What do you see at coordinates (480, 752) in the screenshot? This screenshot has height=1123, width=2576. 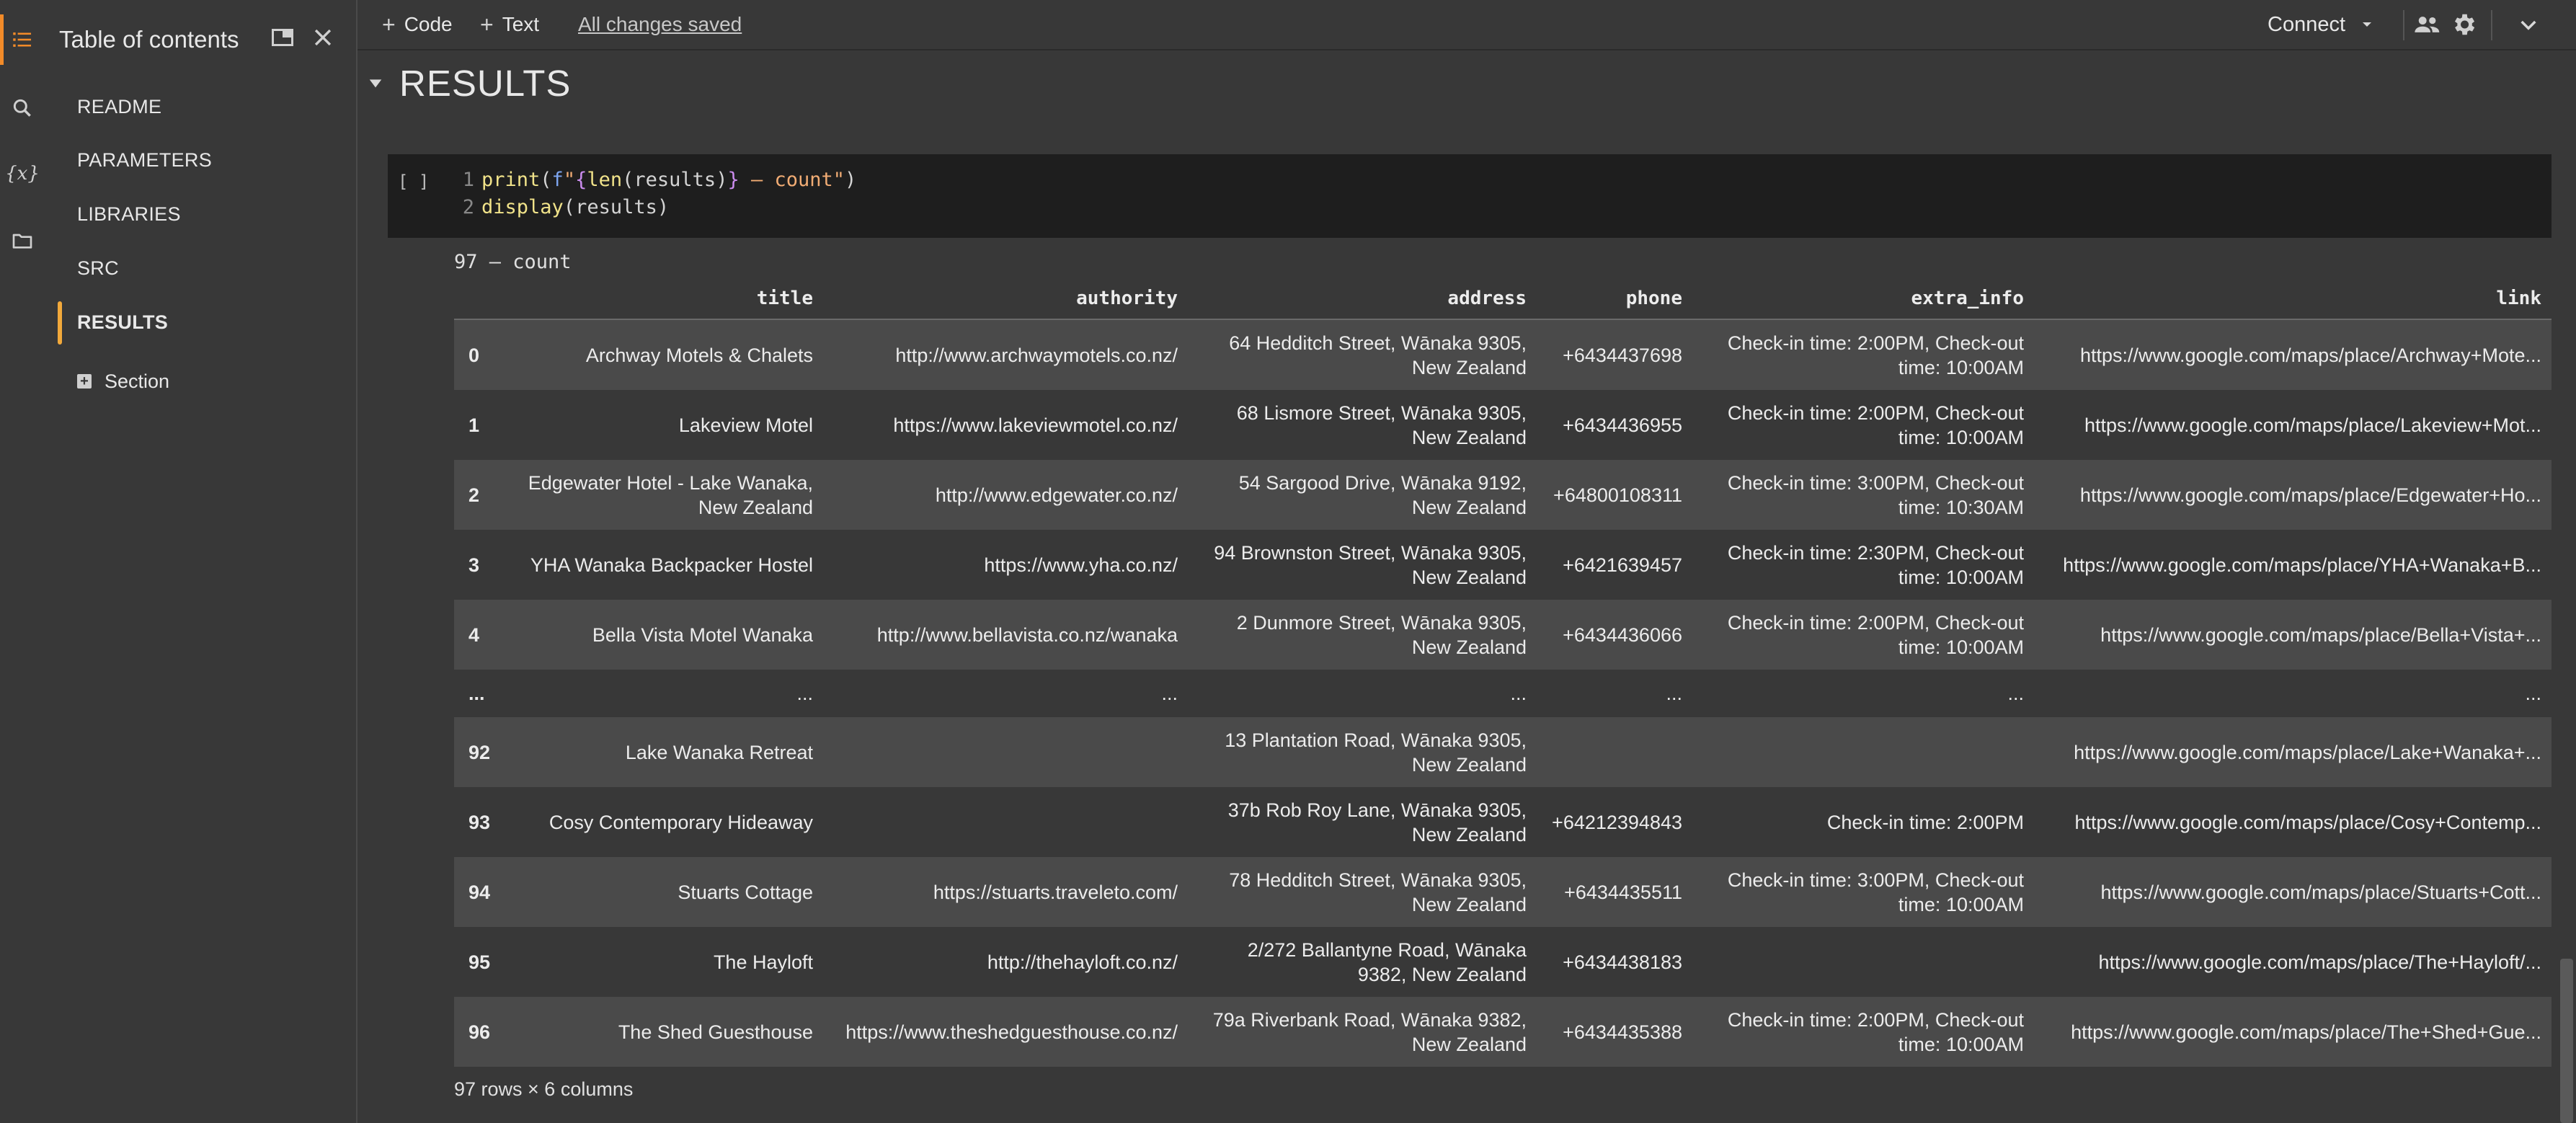 I see `row-index: 92` at bounding box center [480, 752].